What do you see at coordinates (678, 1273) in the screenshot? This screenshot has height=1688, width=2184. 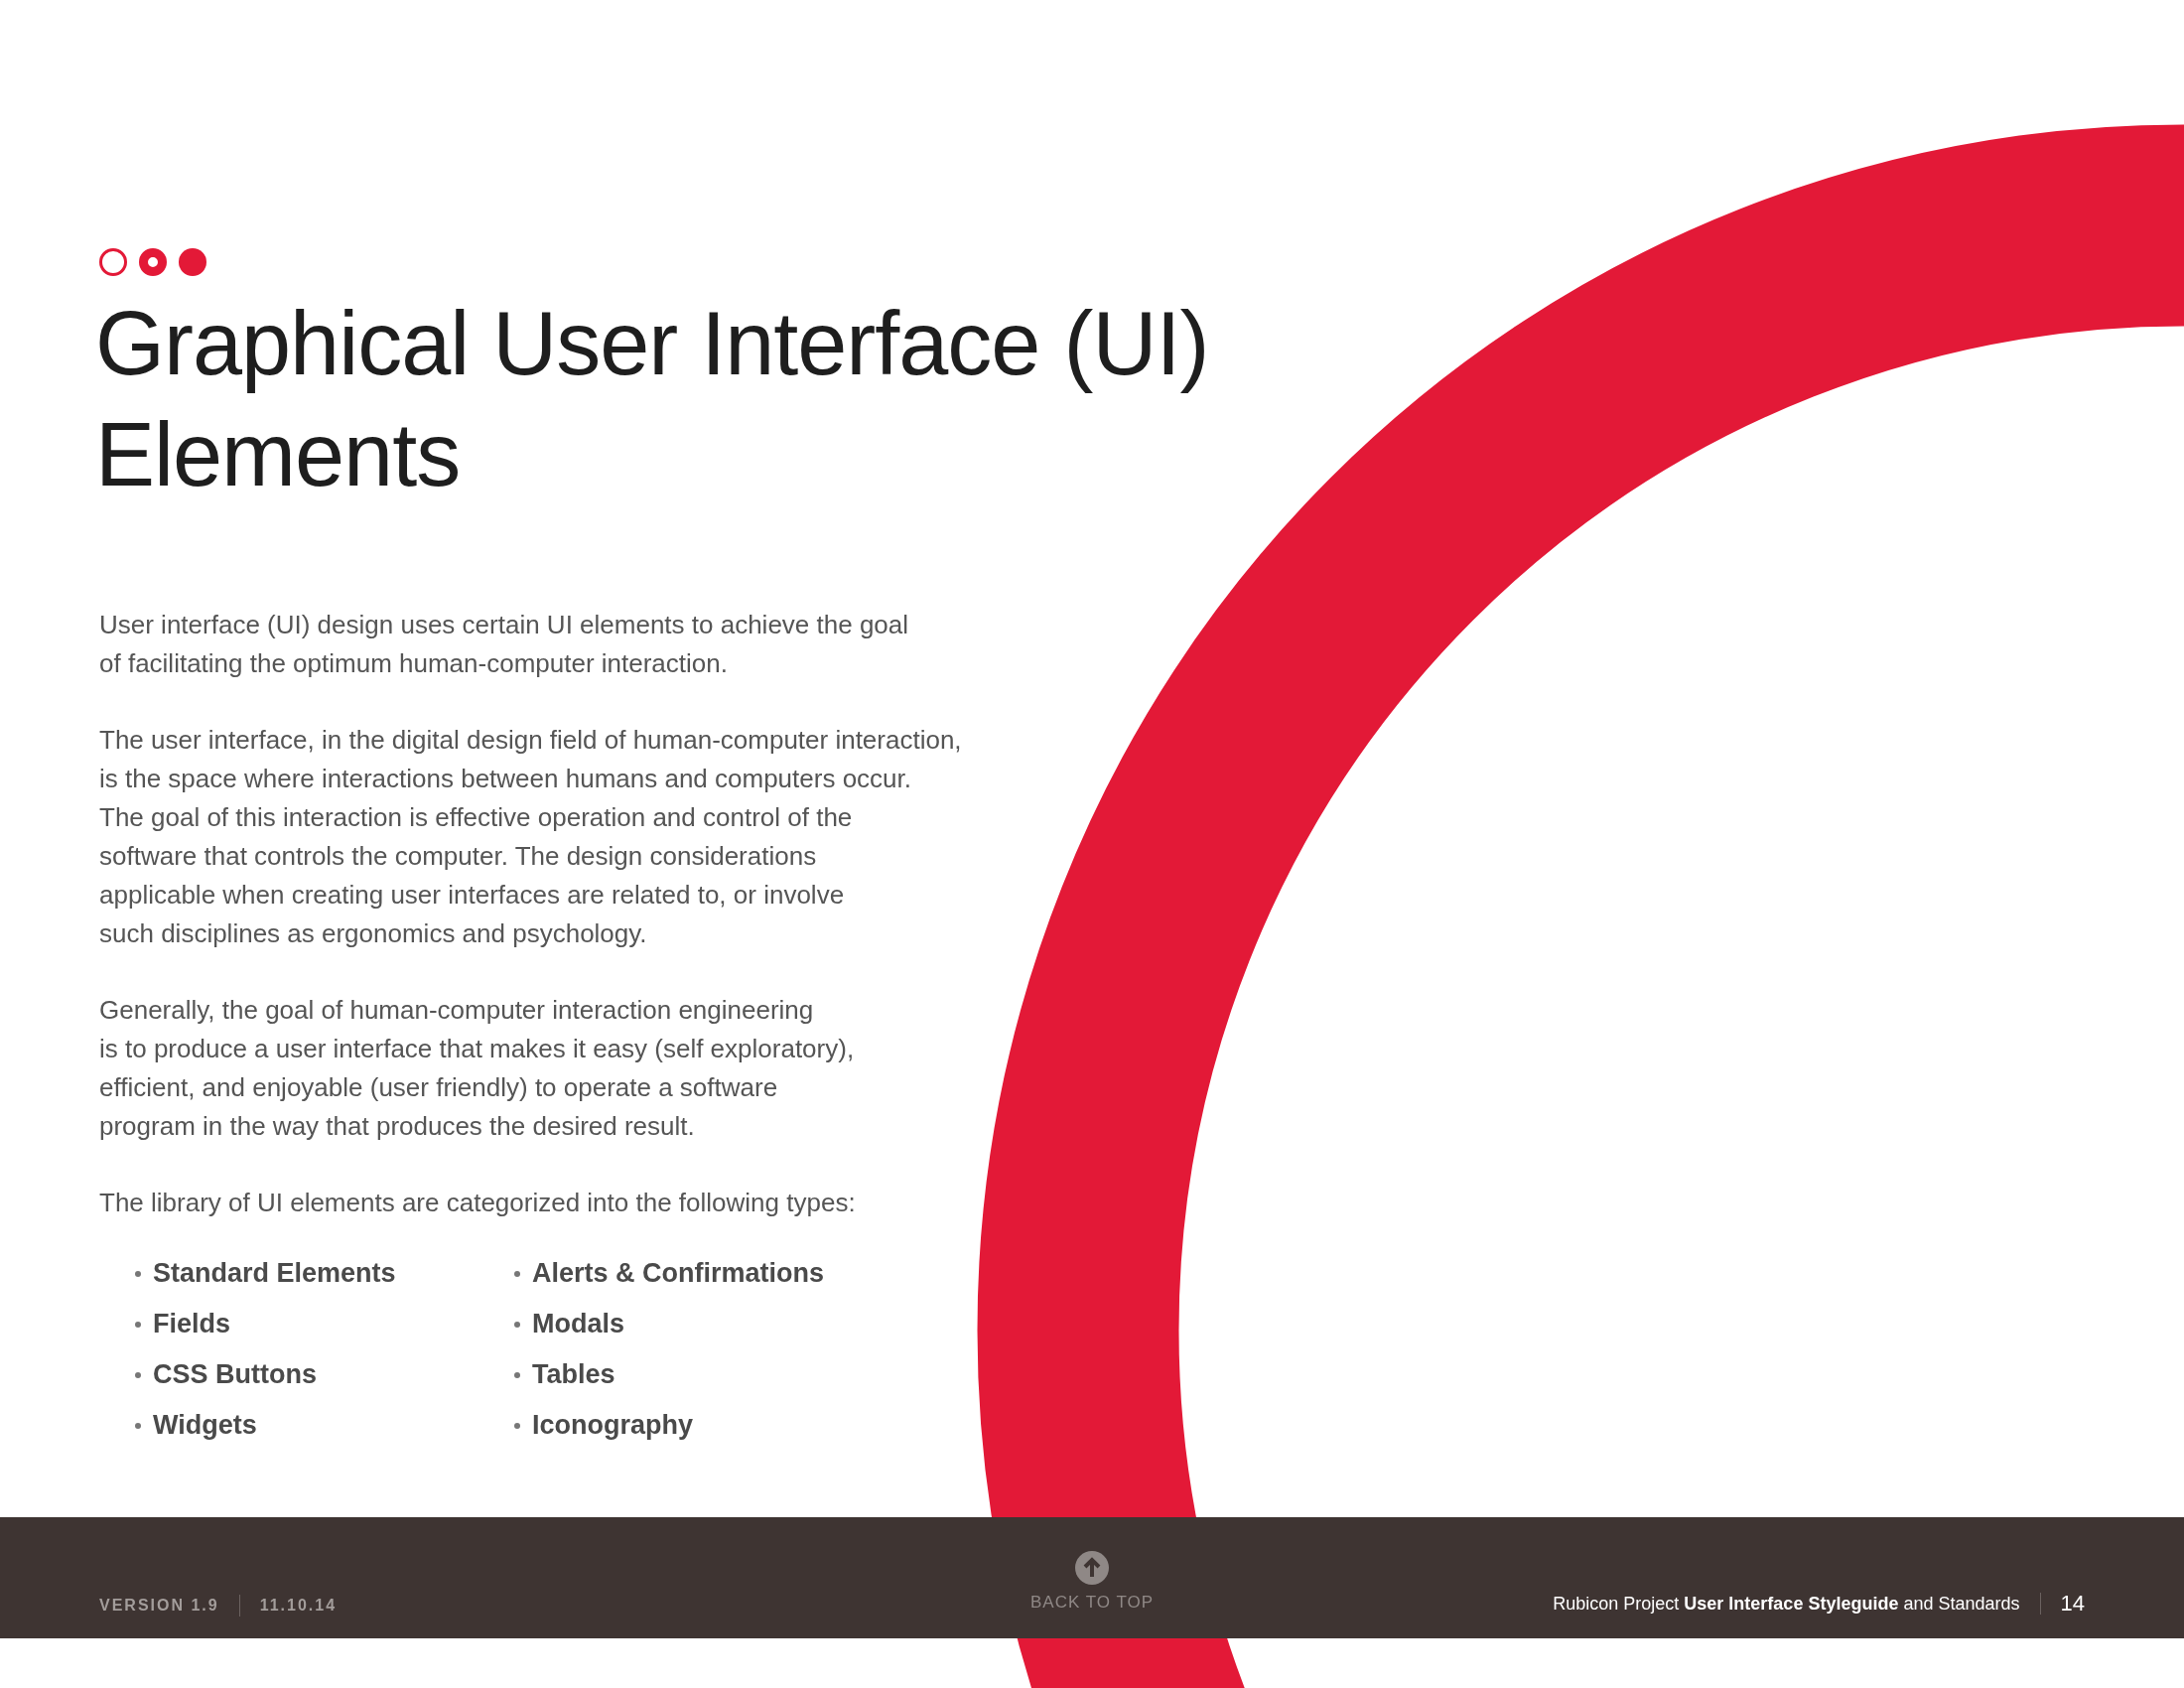 I see `type-list-item: Alerts & Confirmations` at bounding box center [678, 1273].